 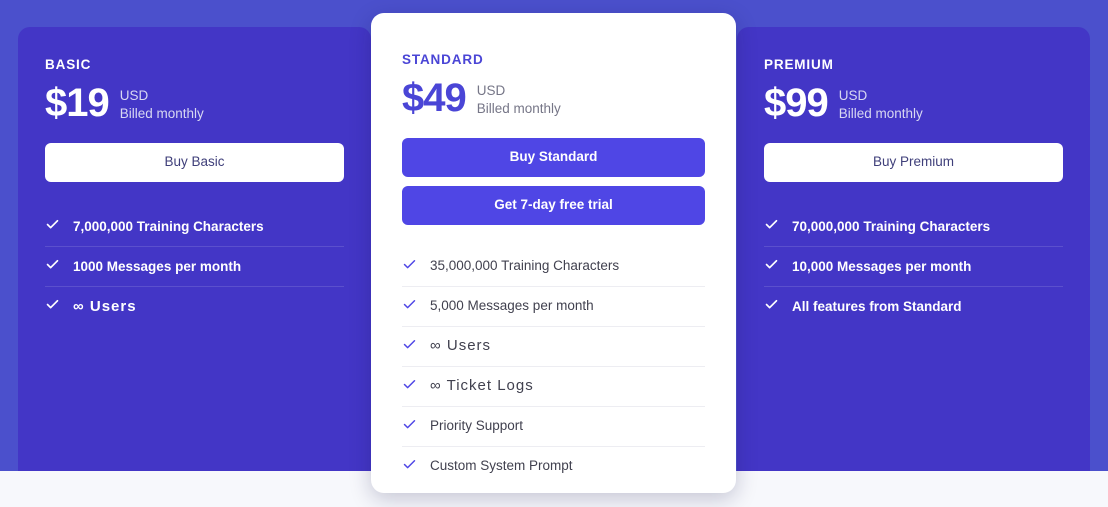 I want to click on list-item: All features from Standard, so click(x=913, y=306).